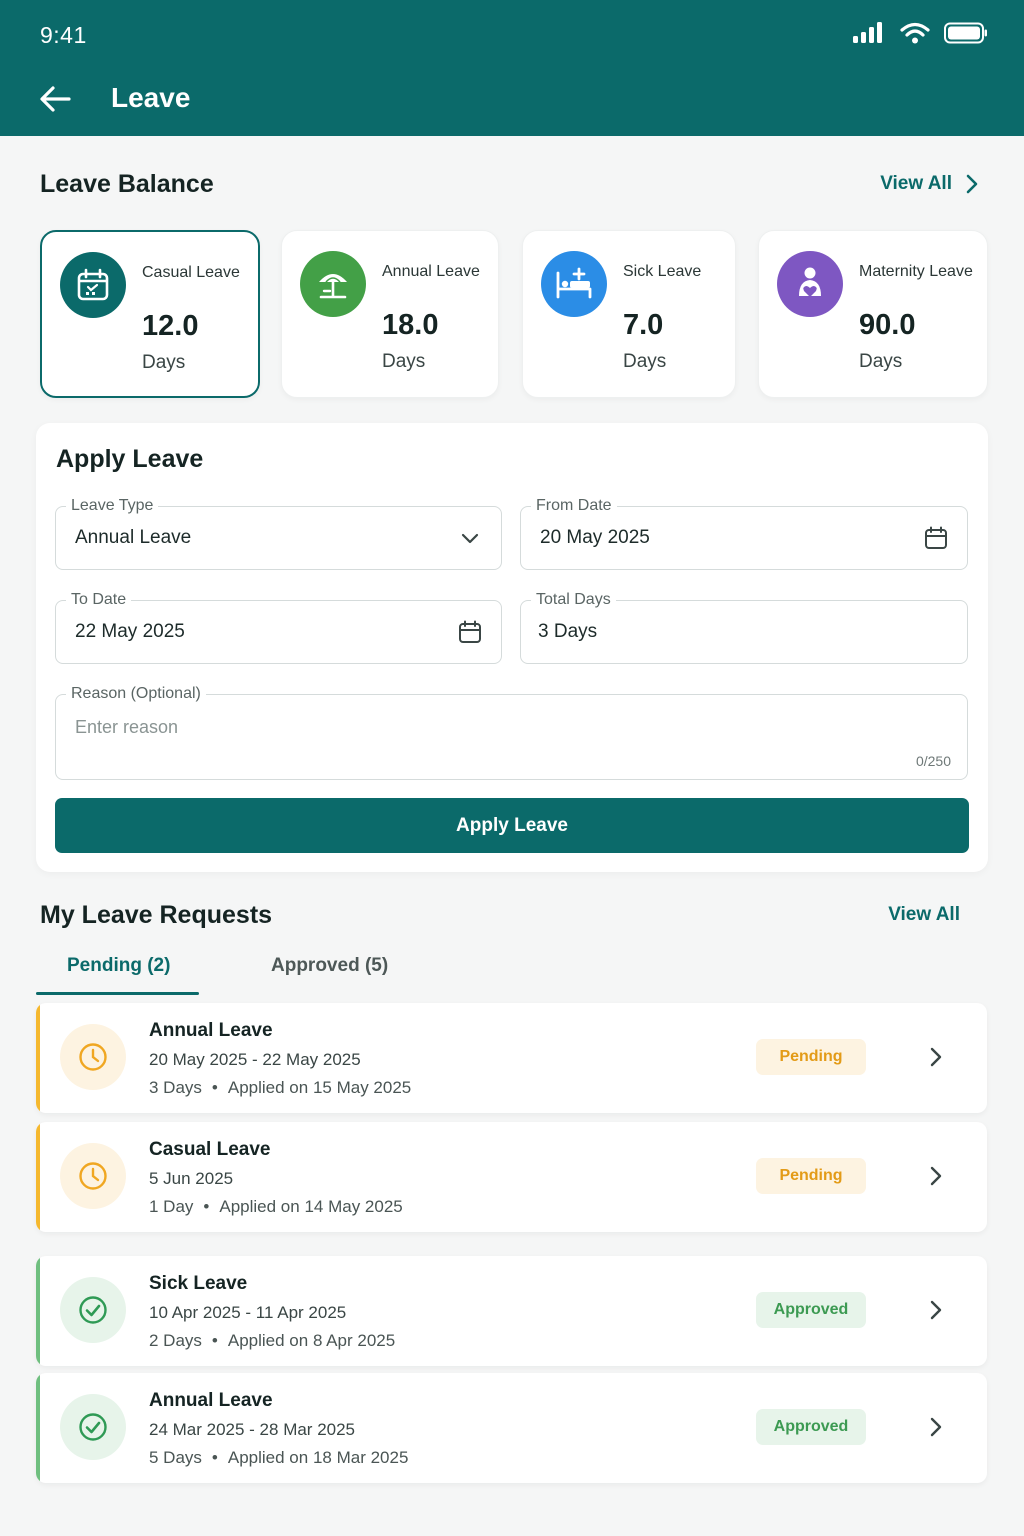  What do you see at coordinates (410, 325) in the screenshot?
I see `balance-value: 18.0` at bounding box center [410, 325].